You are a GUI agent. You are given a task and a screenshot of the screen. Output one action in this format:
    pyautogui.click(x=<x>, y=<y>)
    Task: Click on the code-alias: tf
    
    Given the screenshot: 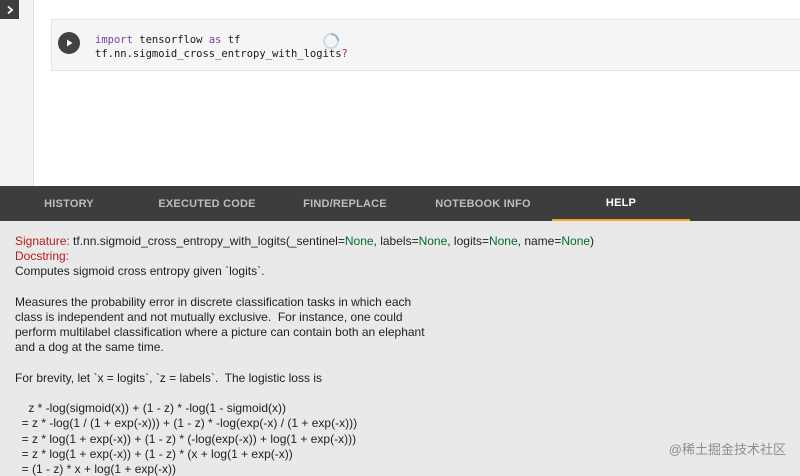 What is the action you would take?
    pyautogui.click(x=231, y=40)
    